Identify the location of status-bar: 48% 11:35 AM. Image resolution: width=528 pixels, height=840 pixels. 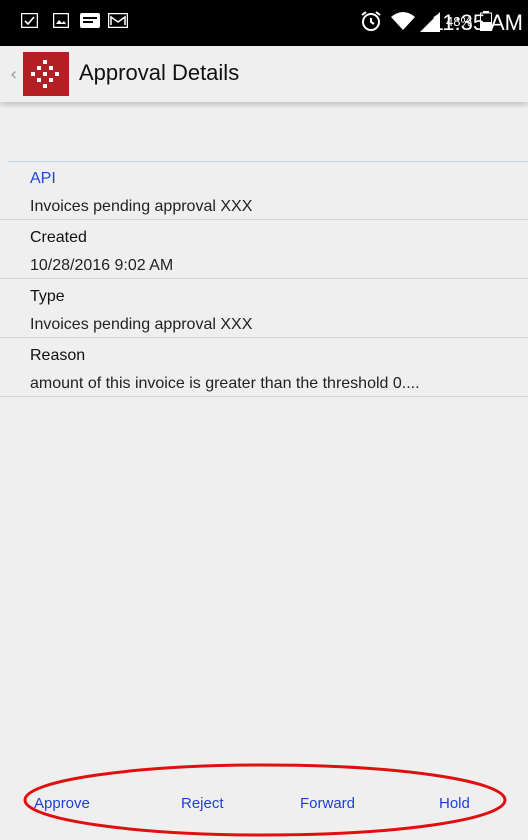
(264, 23).